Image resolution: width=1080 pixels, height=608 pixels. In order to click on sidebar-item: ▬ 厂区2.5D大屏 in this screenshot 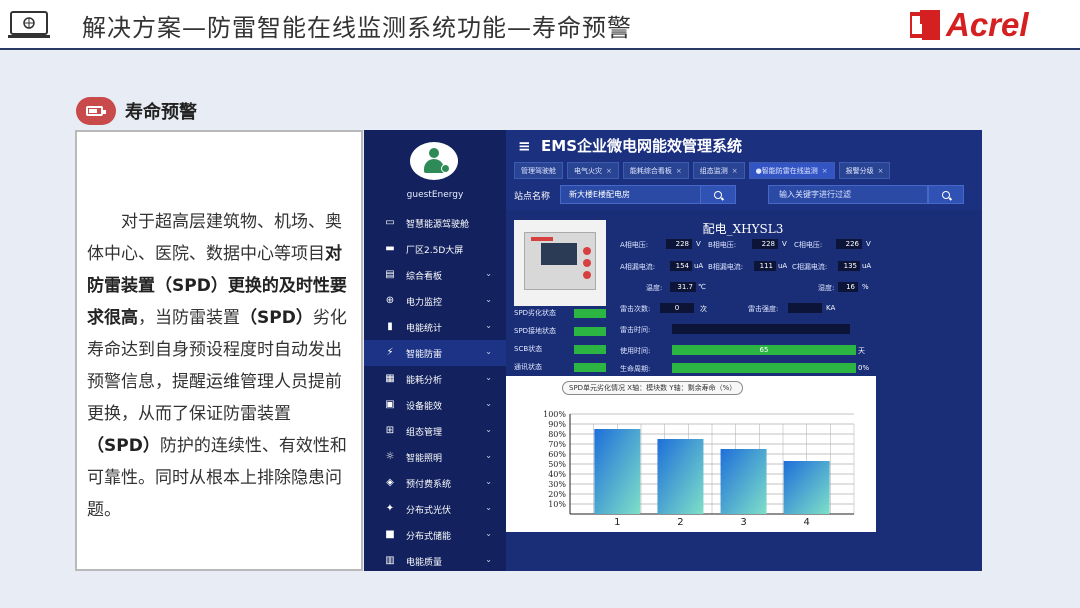, I will do `click(435, 249)`.